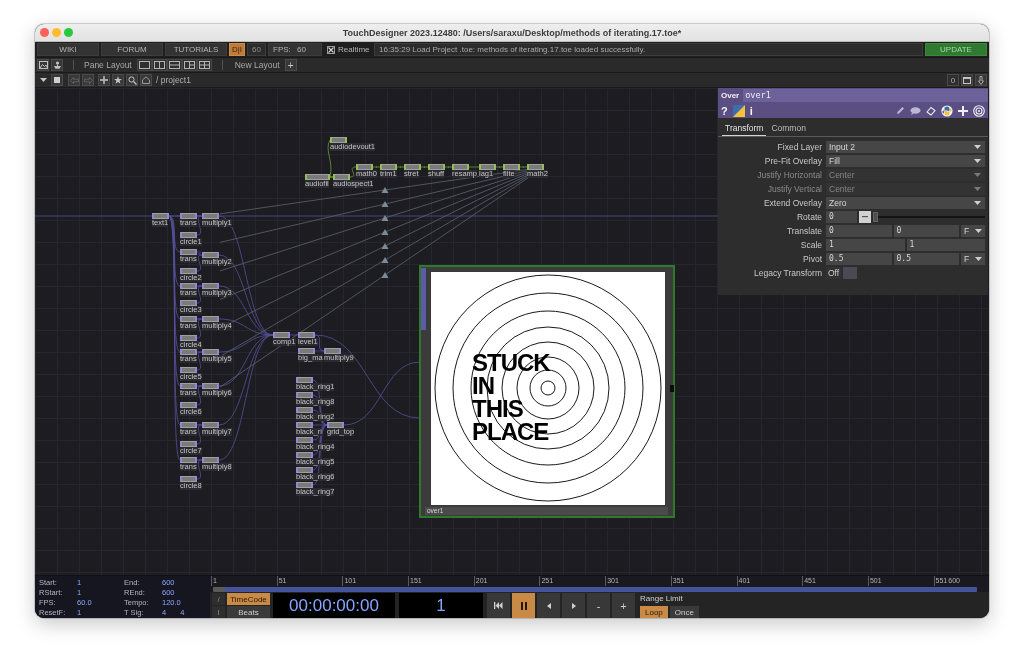 This screenshot has height=666, width=1024. I want to click on favorite-button, so click(118, 80).